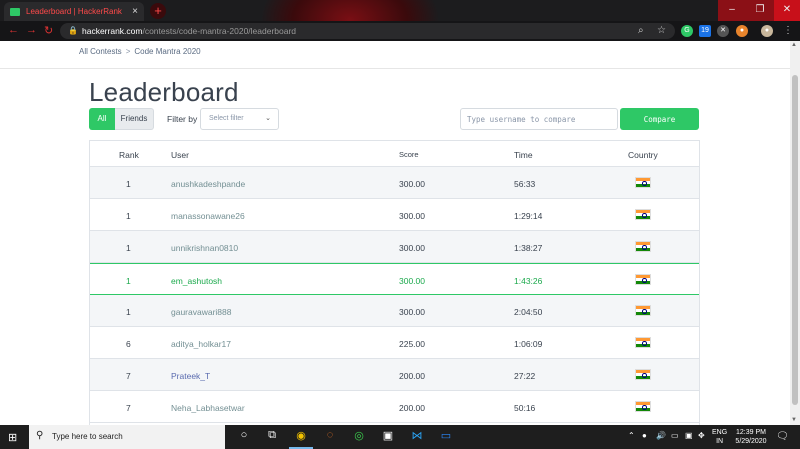 The image size is (800, 449). What do you see at coordinates (129, 155) in the screenshot?
I see `header-rank: Rank` at bounding box center [129, 155].